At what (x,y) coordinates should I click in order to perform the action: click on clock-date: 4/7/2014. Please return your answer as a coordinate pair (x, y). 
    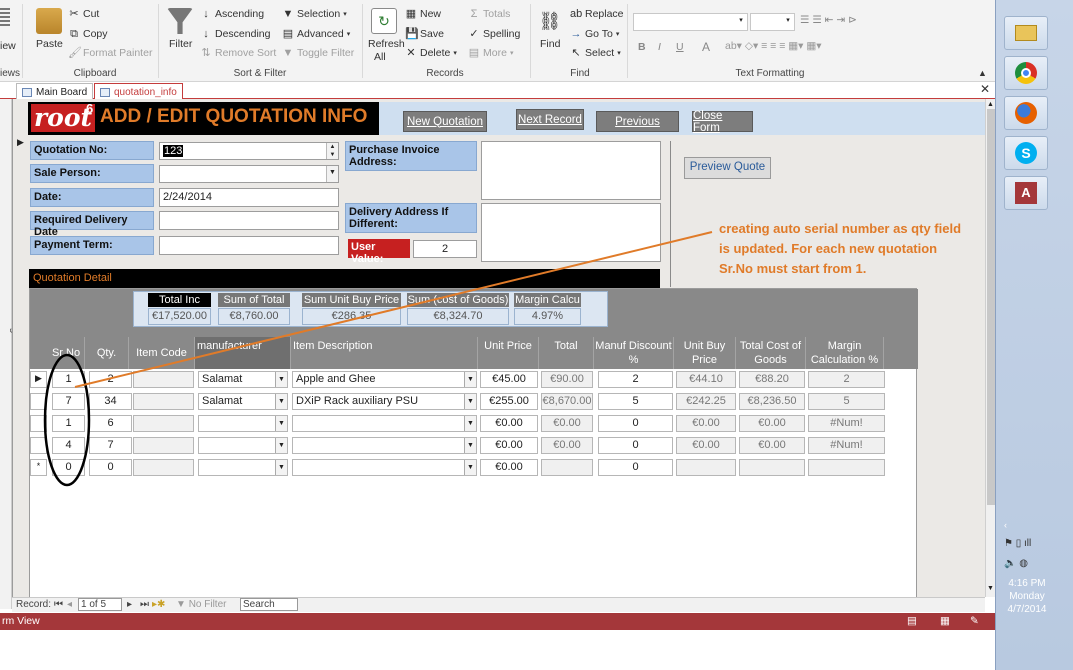
    Looking at the image, I should click on (1027, 609).